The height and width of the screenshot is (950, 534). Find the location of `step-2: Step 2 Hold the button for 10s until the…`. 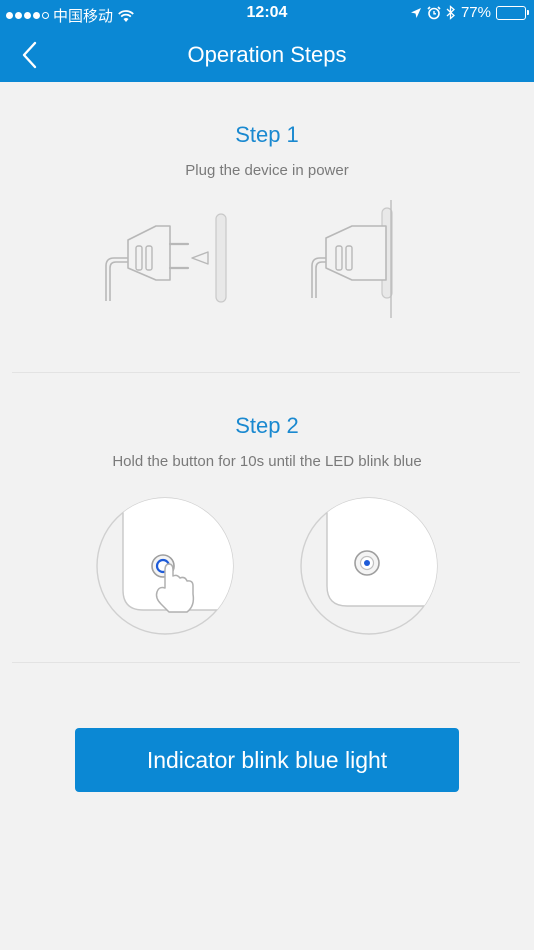

step-2: Step 2 Hold the button for 10s until the… is located at coordinates (267, 441).